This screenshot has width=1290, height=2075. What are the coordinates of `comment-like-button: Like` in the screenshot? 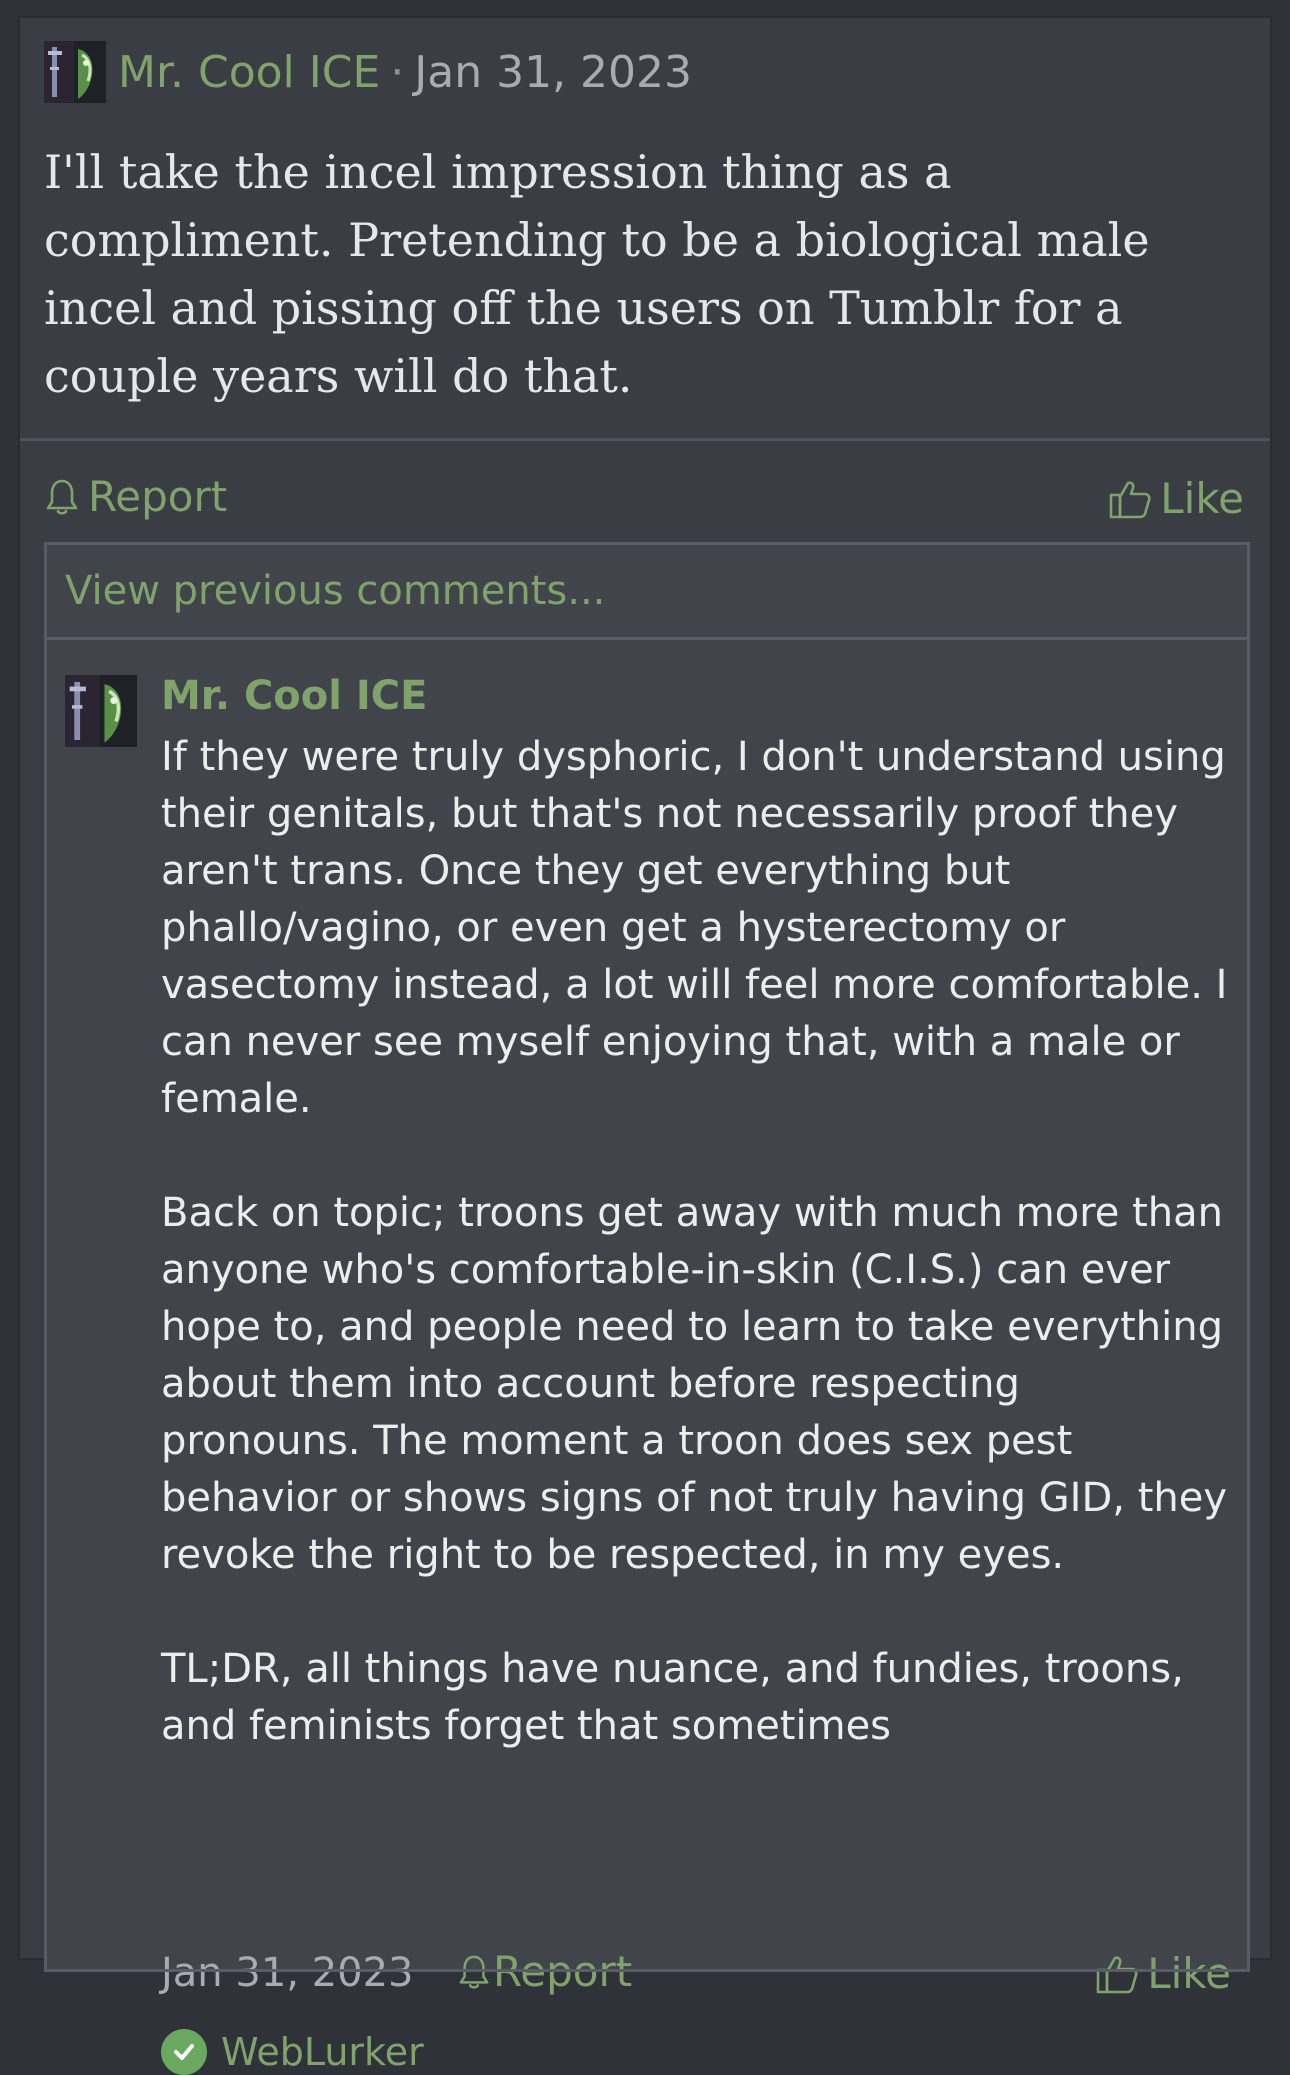 It's located at (1163, 1973).